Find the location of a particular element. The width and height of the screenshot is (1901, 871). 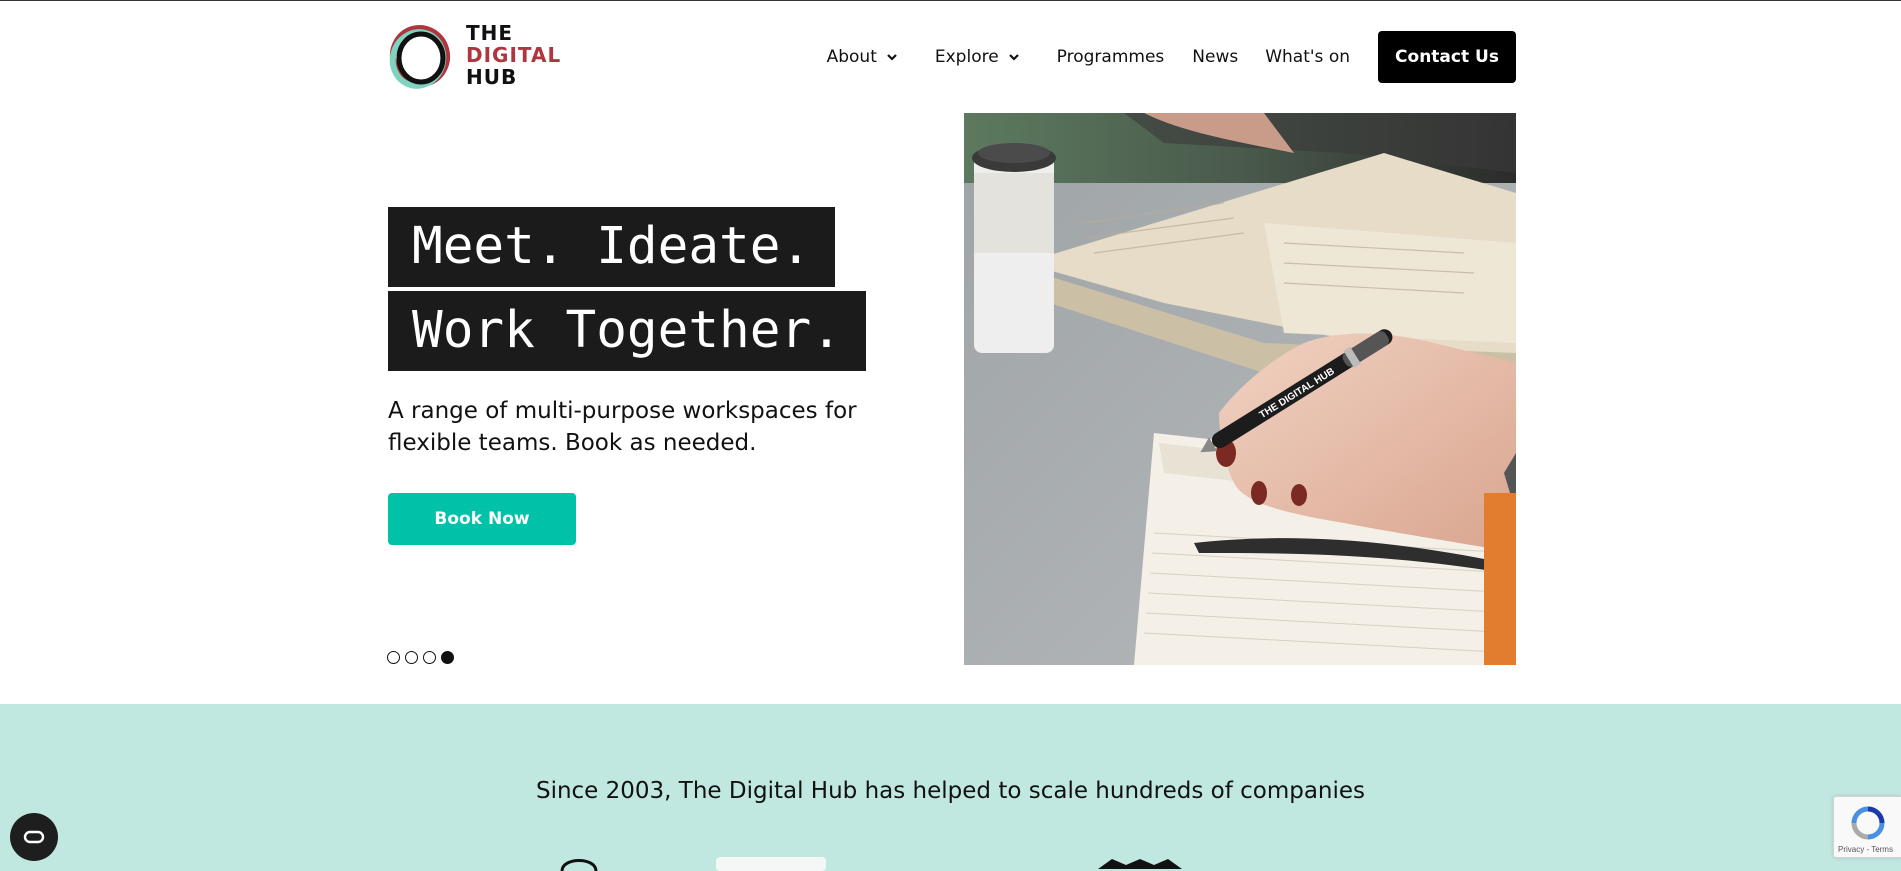

logo-line-2: DIGITAL is located at coordinates (514, 55).